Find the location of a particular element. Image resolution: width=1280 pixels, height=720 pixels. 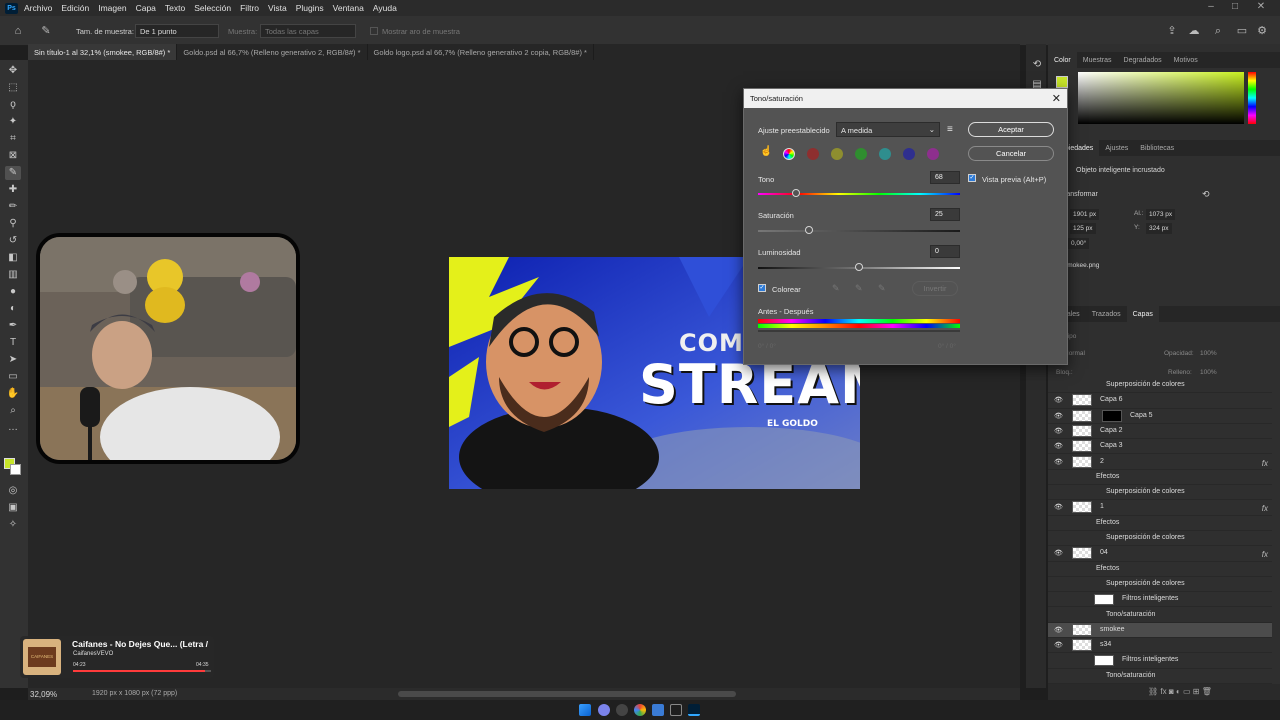

healing-brush-tool-icon: ✚ is located at coordinates (13, 190).